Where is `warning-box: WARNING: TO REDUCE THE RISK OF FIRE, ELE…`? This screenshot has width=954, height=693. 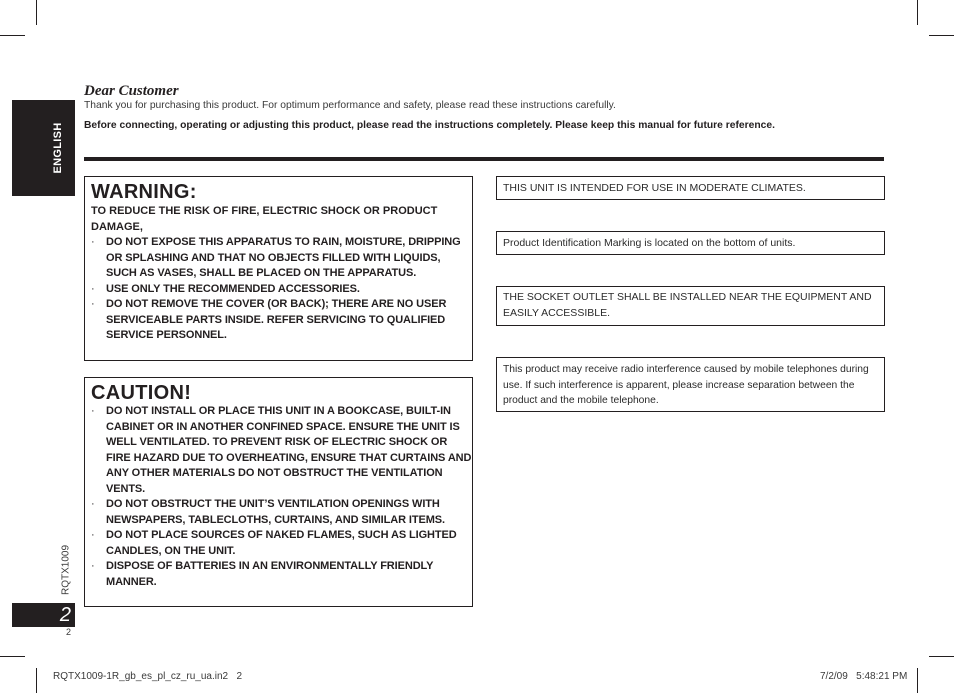
warning-box: WARNING: TO REDUCE THE RISK OF FIRE, ELE… is located at coordinates (278, 268).